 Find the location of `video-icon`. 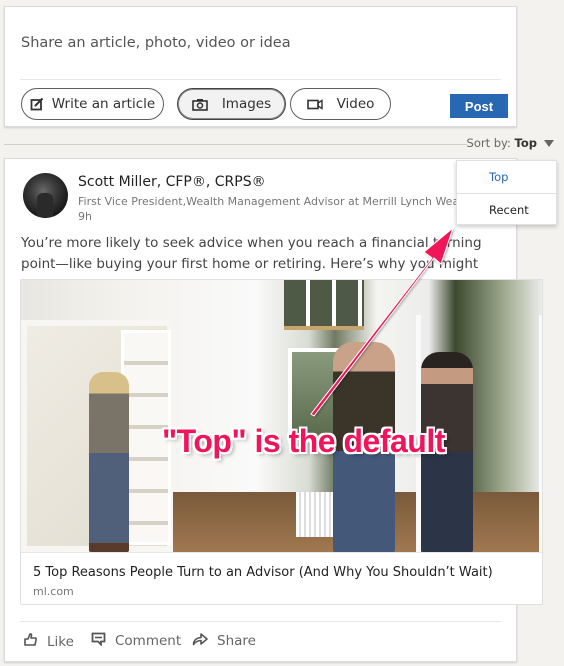

video-icon is located at coordinates (314, 104).